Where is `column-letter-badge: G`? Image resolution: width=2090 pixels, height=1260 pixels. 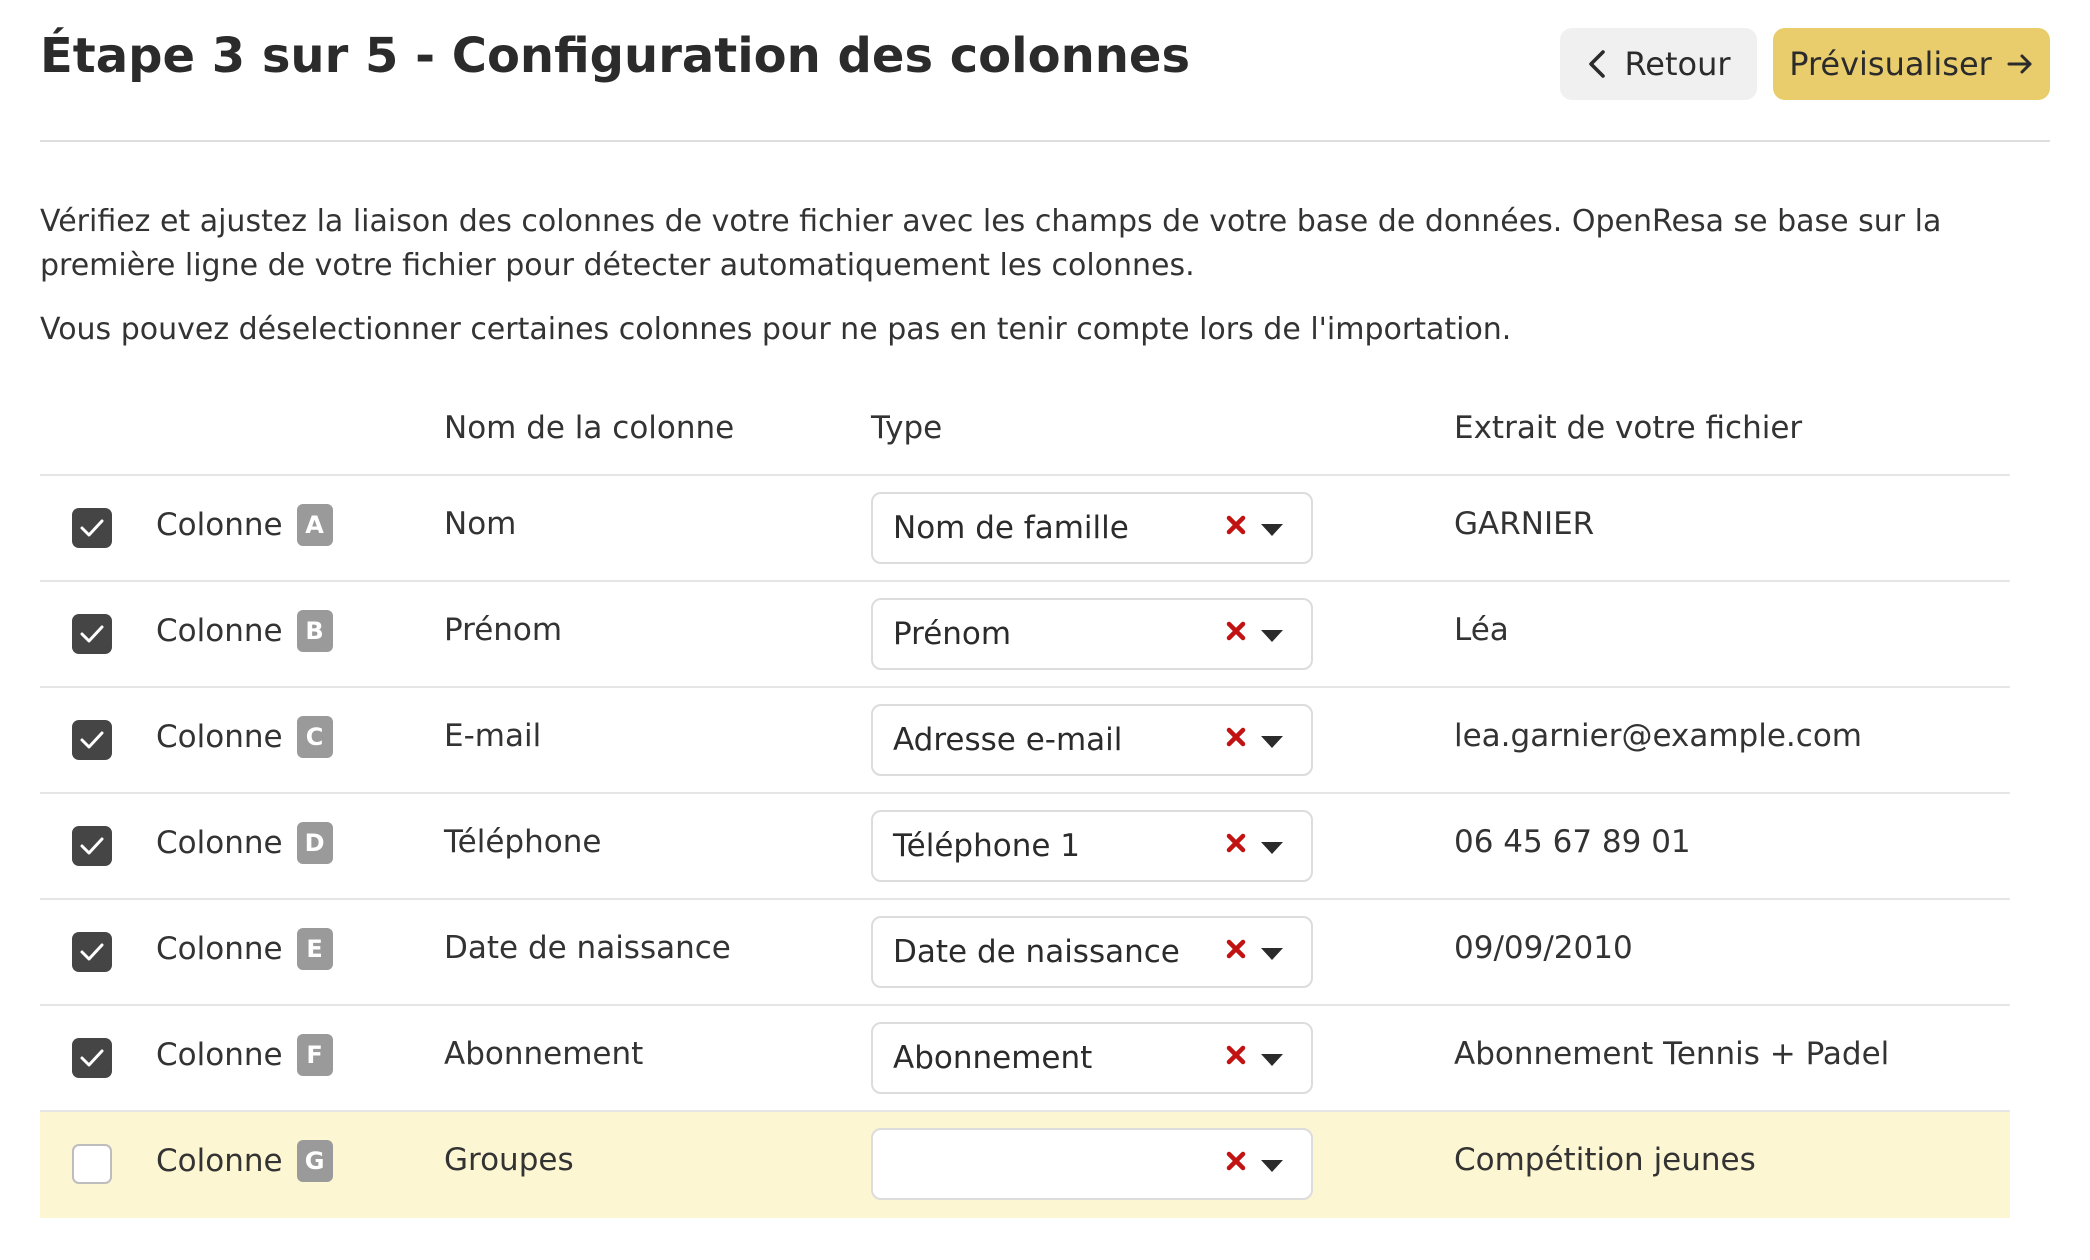 column-letter-badge: G is located at coordinates (314, 1161).